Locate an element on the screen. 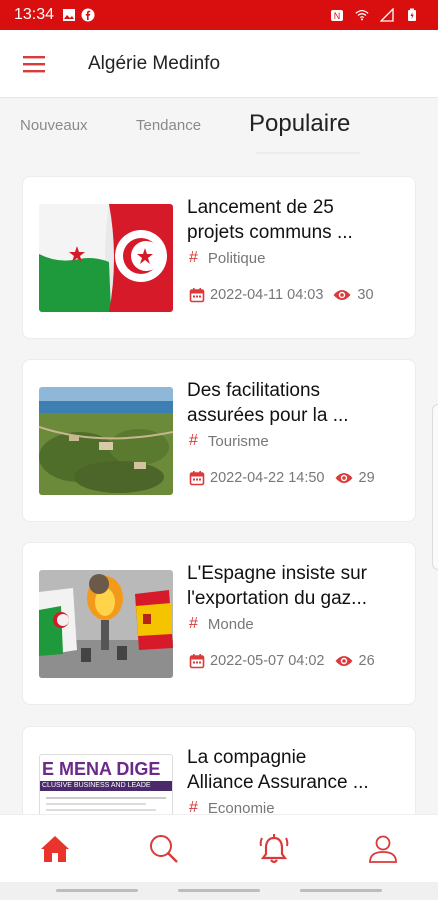 The image size is (438, 900). app-bar: Algérie Medinfo is located at coordinates (219, 64).